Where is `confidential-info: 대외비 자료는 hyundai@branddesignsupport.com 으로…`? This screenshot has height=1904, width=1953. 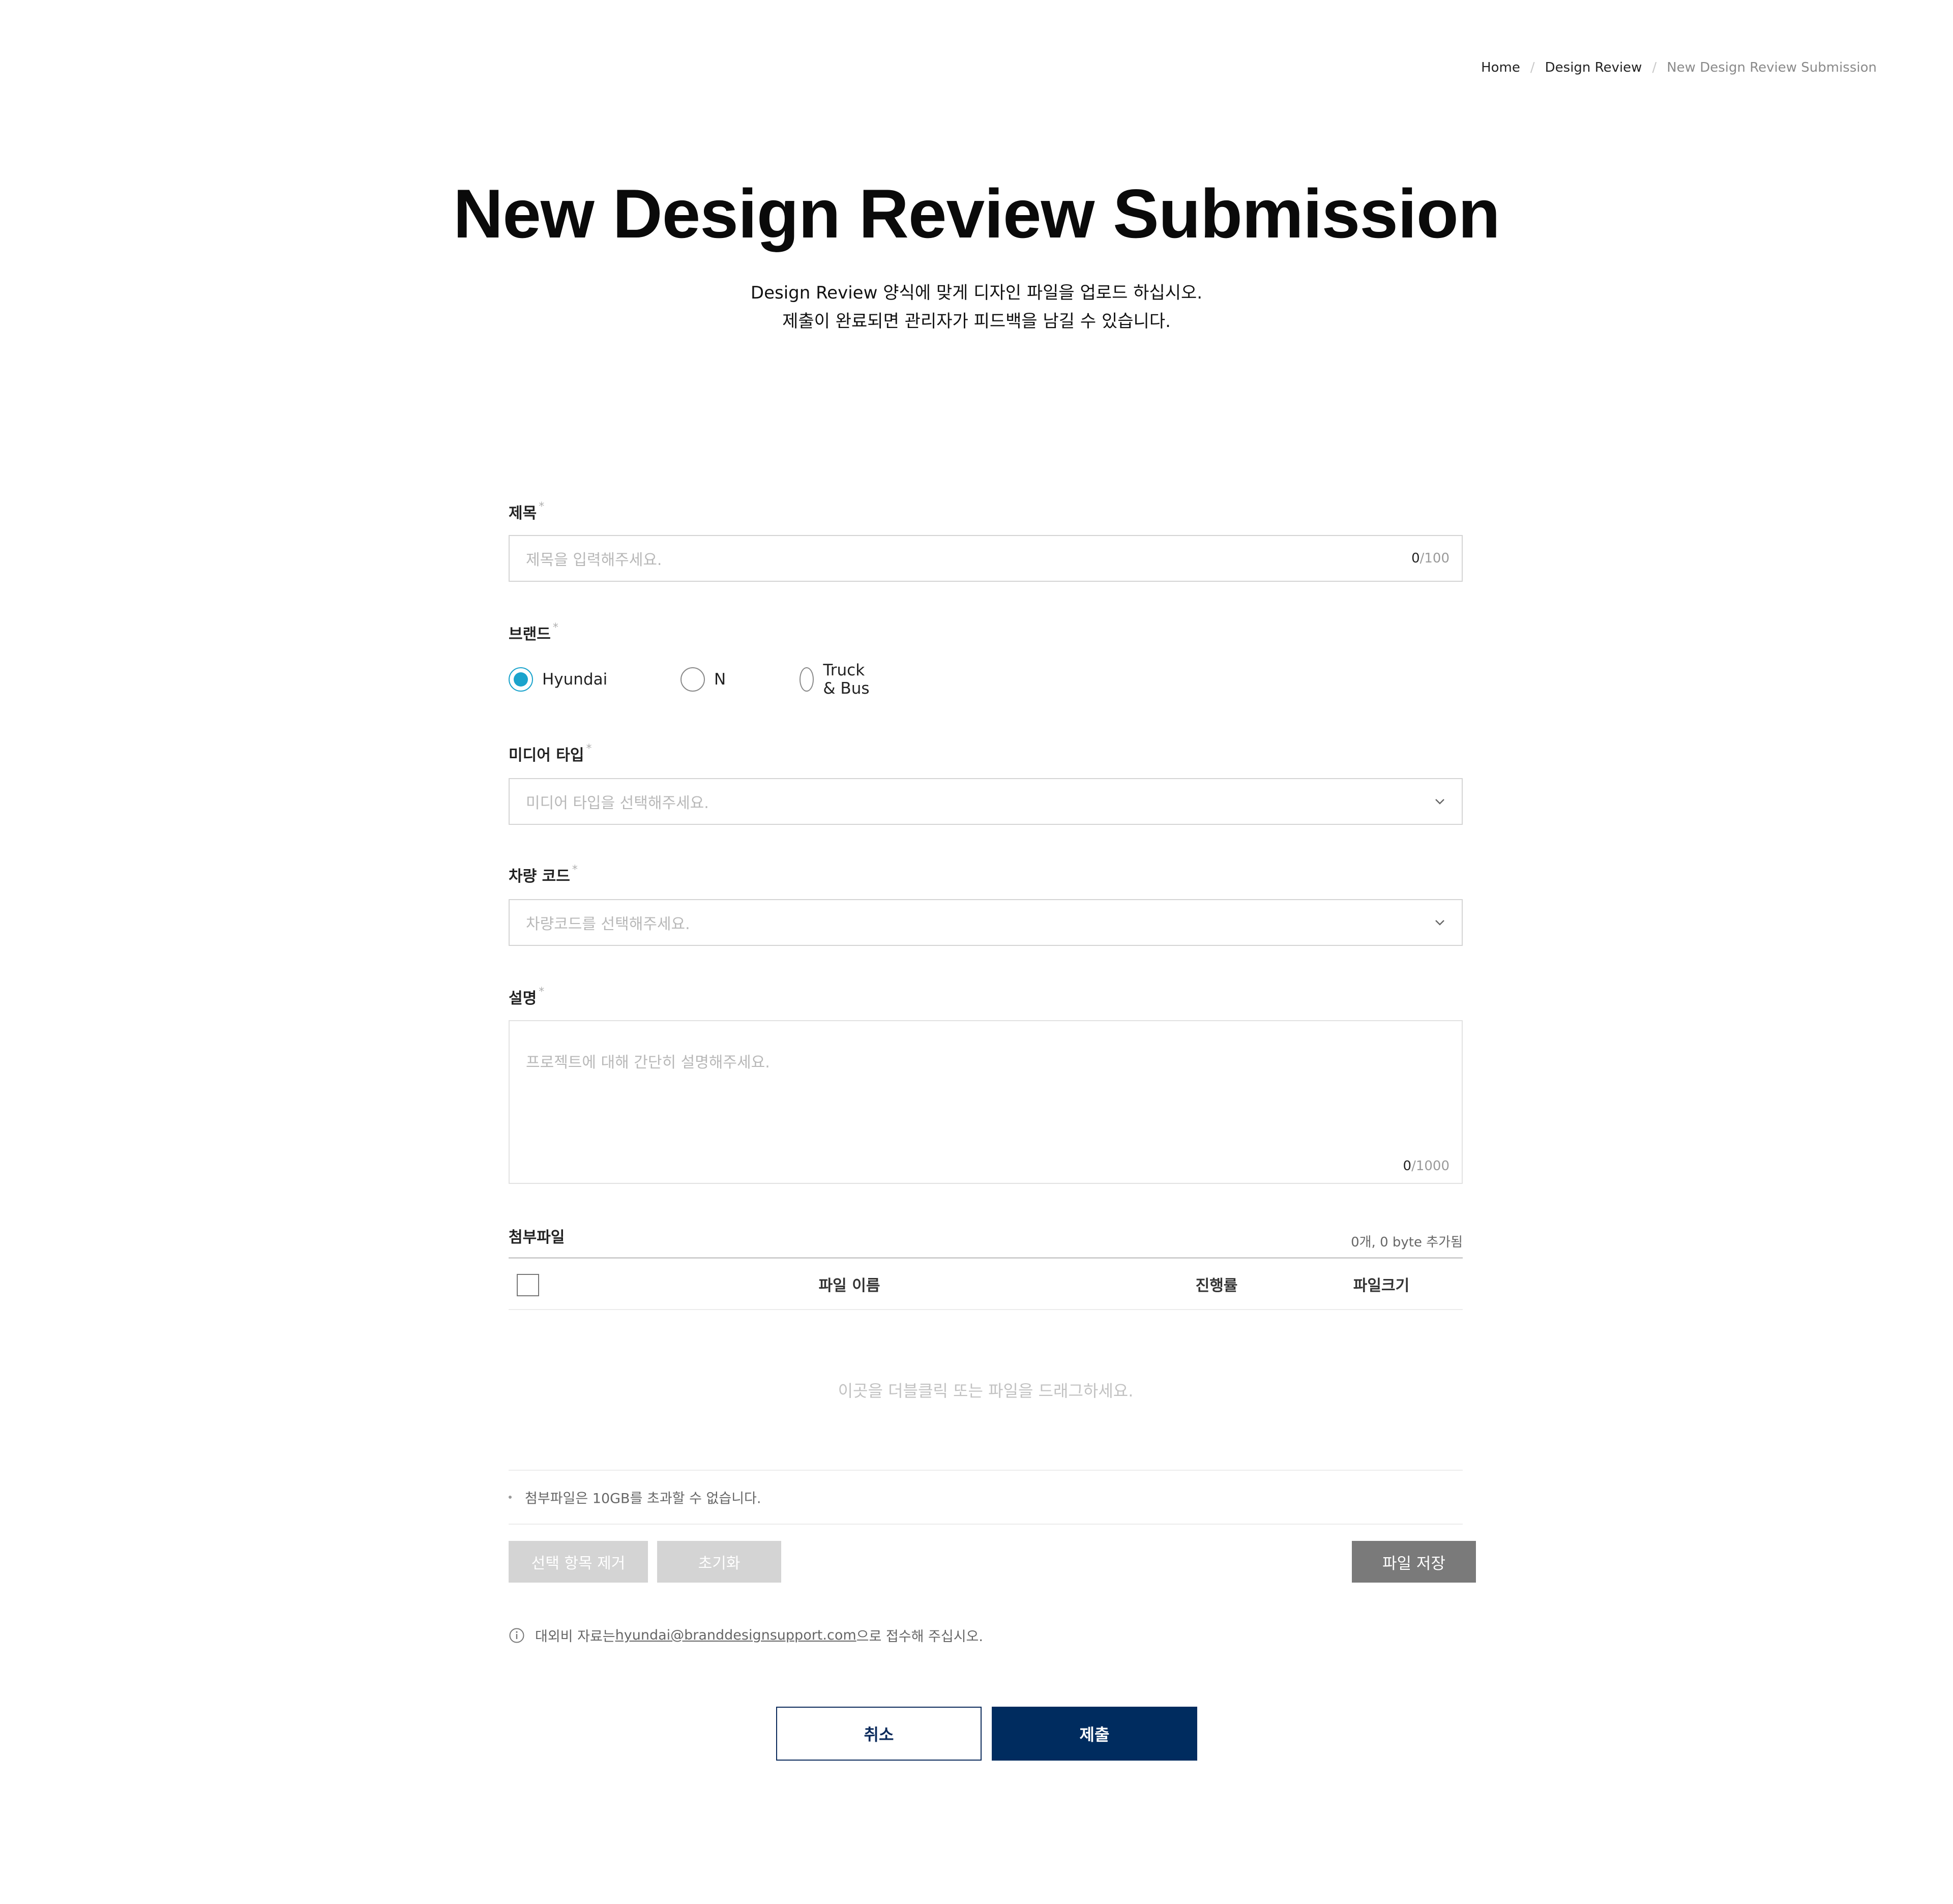
confidential-info: 대외비 자료는 hyundai@branddesignsupport.com 으로… is located at coordinates (746, 1635).